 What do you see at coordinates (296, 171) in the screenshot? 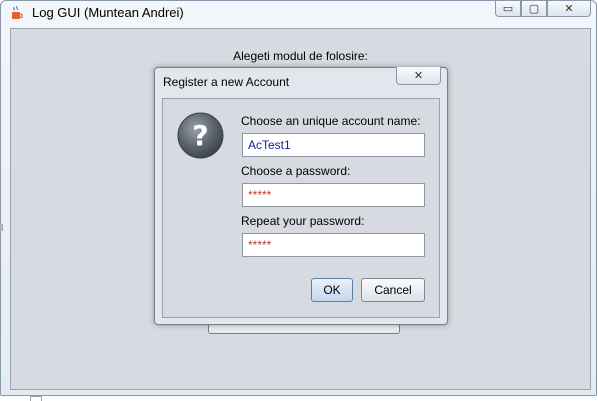
I see `password-label: Choose a password:` at bounding box center [296, 171].